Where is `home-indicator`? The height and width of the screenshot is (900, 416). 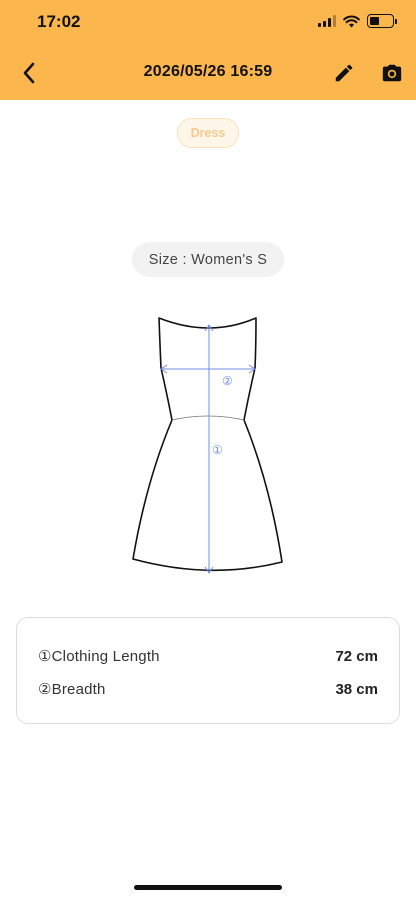
home-indicator is located at coordinates (208, 887).